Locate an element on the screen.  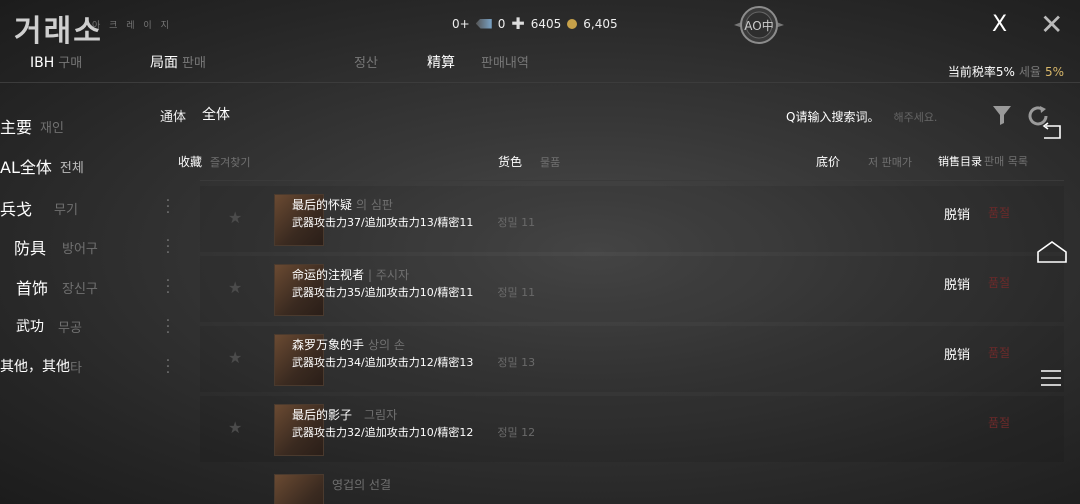
column-favorite-label: 收藏 is located at coordinates (190, 162).